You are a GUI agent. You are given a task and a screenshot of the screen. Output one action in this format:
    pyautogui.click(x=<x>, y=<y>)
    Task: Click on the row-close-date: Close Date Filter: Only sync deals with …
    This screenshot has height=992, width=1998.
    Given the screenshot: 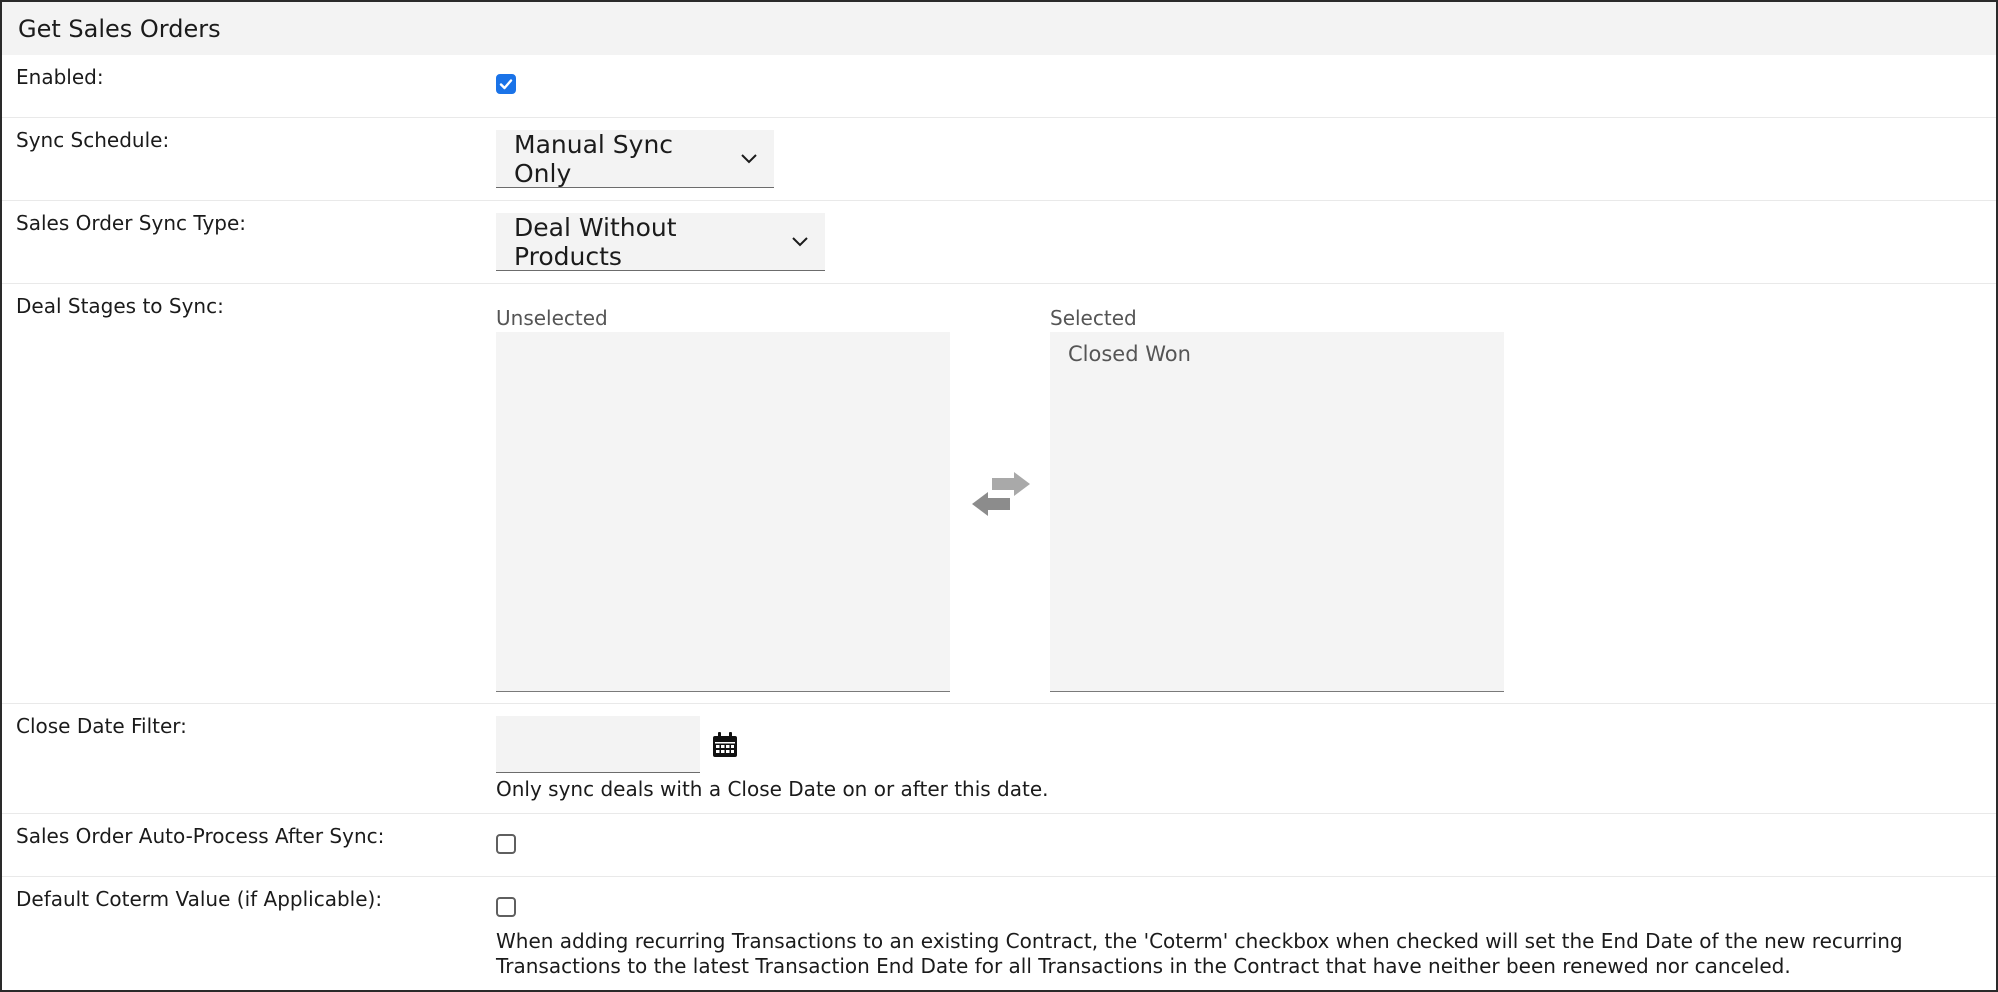 What is the action you would take?
    pyautogui.click(x=999, y=759)
    